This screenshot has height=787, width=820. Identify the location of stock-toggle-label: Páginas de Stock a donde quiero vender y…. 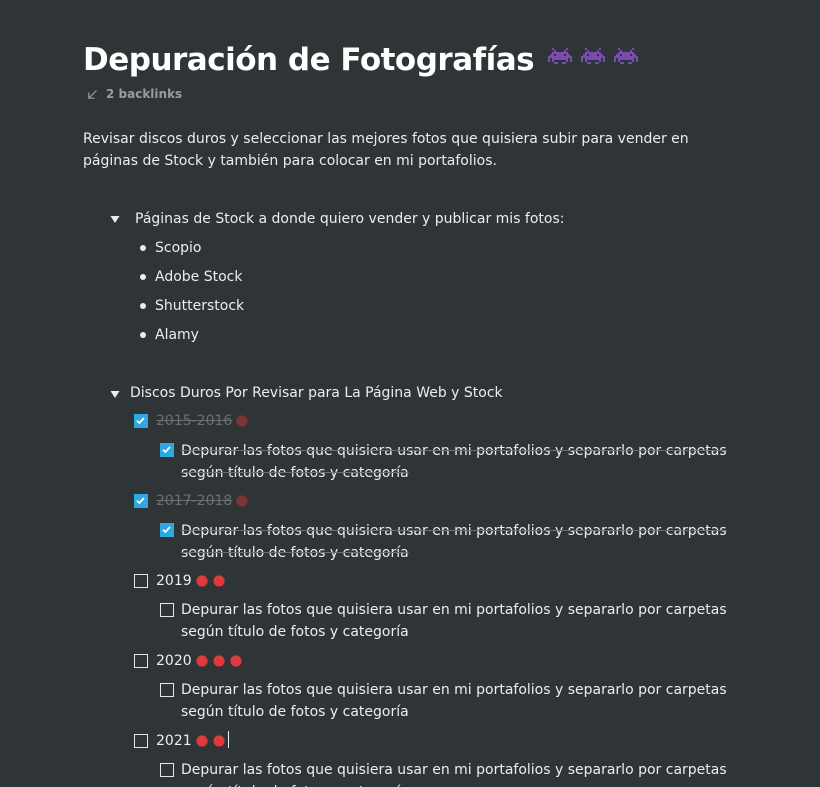
(350, 219).